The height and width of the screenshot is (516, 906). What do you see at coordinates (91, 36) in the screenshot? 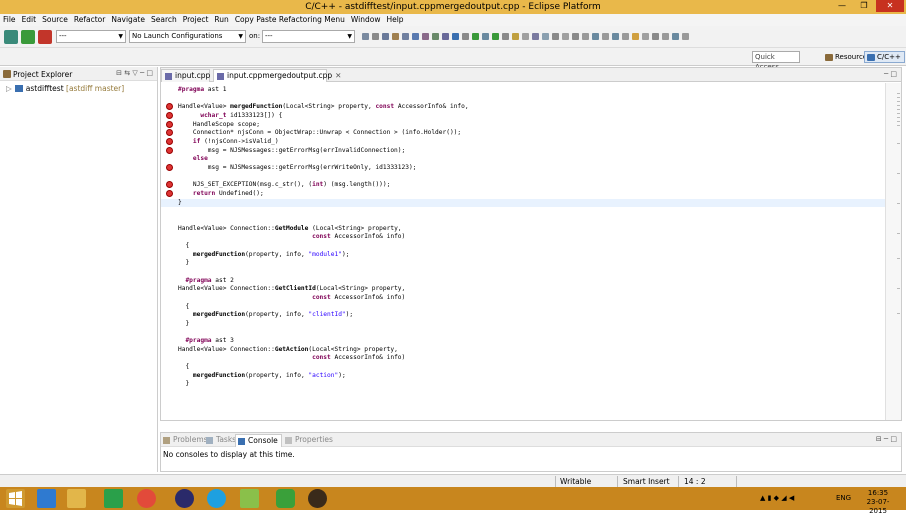
I see `launch-mode-combo: --- ▼` at bounding box center [91, 36].